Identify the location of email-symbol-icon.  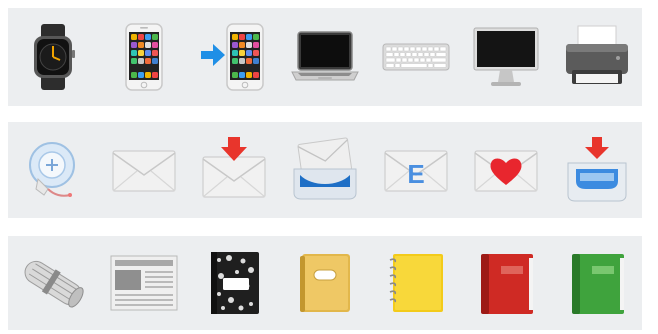
(53, 170).